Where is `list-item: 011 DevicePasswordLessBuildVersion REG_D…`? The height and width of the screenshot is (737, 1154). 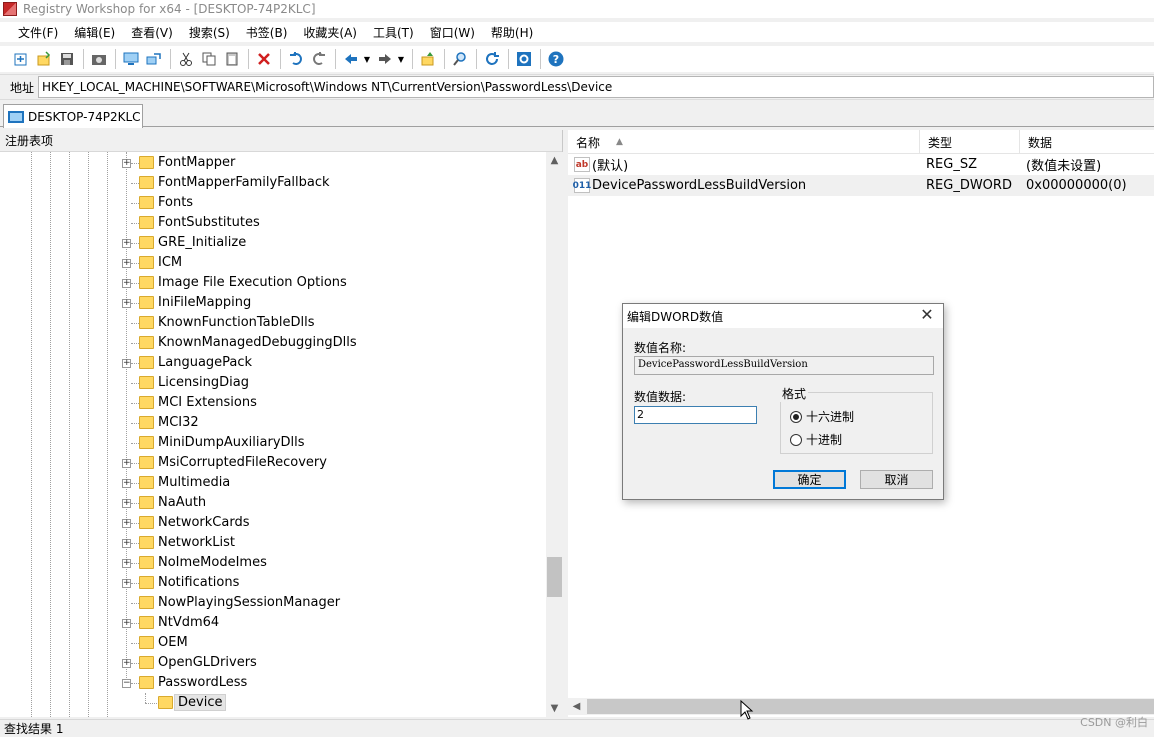
list-item: 011 DevicePasswordLessBuildVersion REG_D… is located at coordinates (861, 185).